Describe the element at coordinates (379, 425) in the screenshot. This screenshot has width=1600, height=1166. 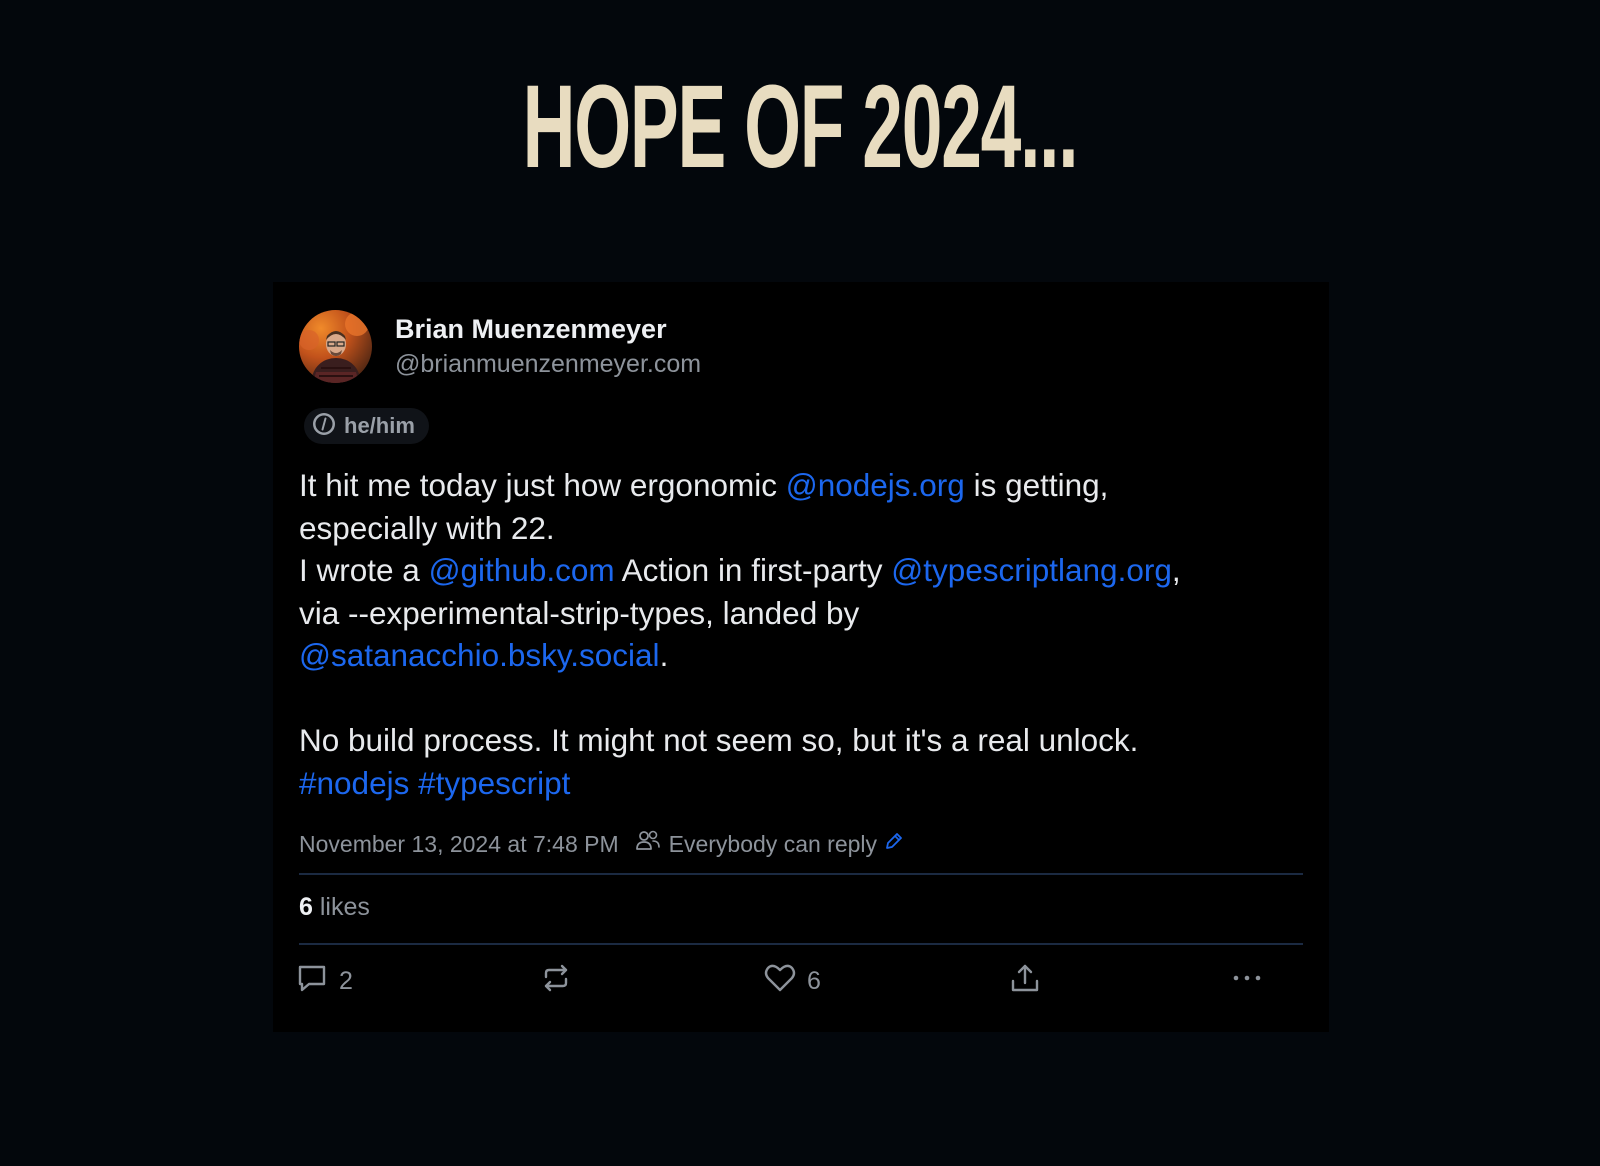
I see `pronouns-label: he/him` at that location.